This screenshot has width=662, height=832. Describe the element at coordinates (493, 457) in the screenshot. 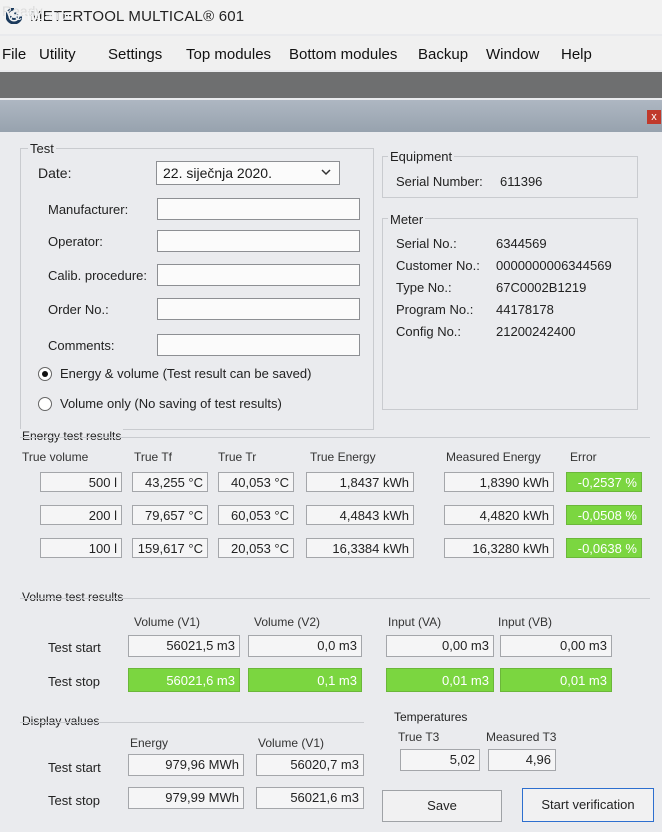

I see `energy-header-measured-energy: Measured Energy` at that location.